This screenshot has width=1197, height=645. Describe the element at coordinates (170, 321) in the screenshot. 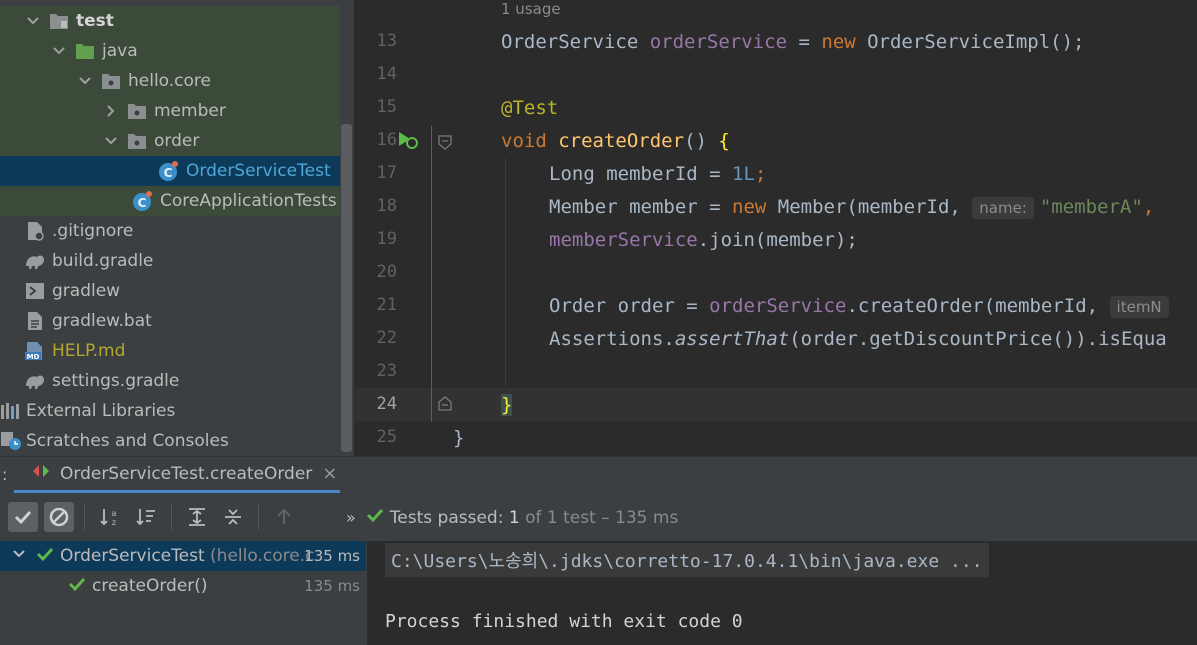

I see `tree-item-gradlew-bat: gradlew.bat` at that location.